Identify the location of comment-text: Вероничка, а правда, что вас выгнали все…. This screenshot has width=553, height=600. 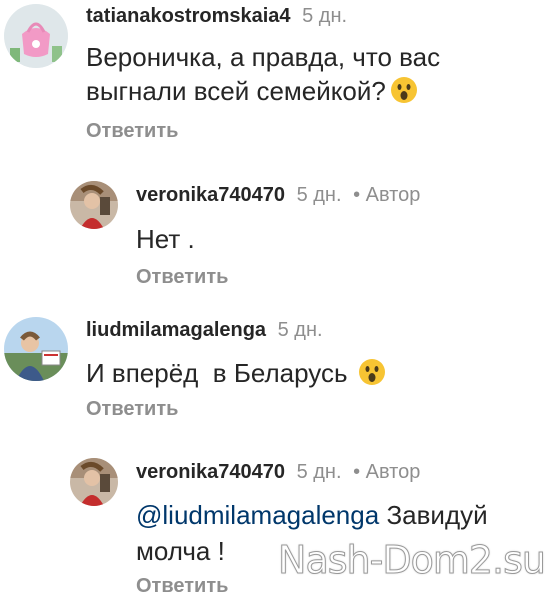
(301, 76).